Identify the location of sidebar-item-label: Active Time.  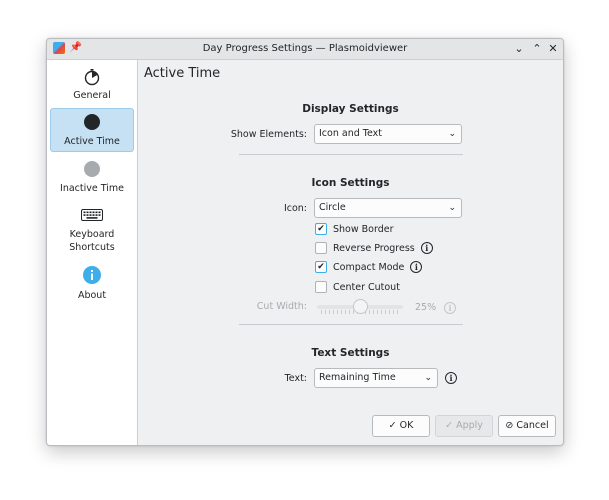
(92, 141).